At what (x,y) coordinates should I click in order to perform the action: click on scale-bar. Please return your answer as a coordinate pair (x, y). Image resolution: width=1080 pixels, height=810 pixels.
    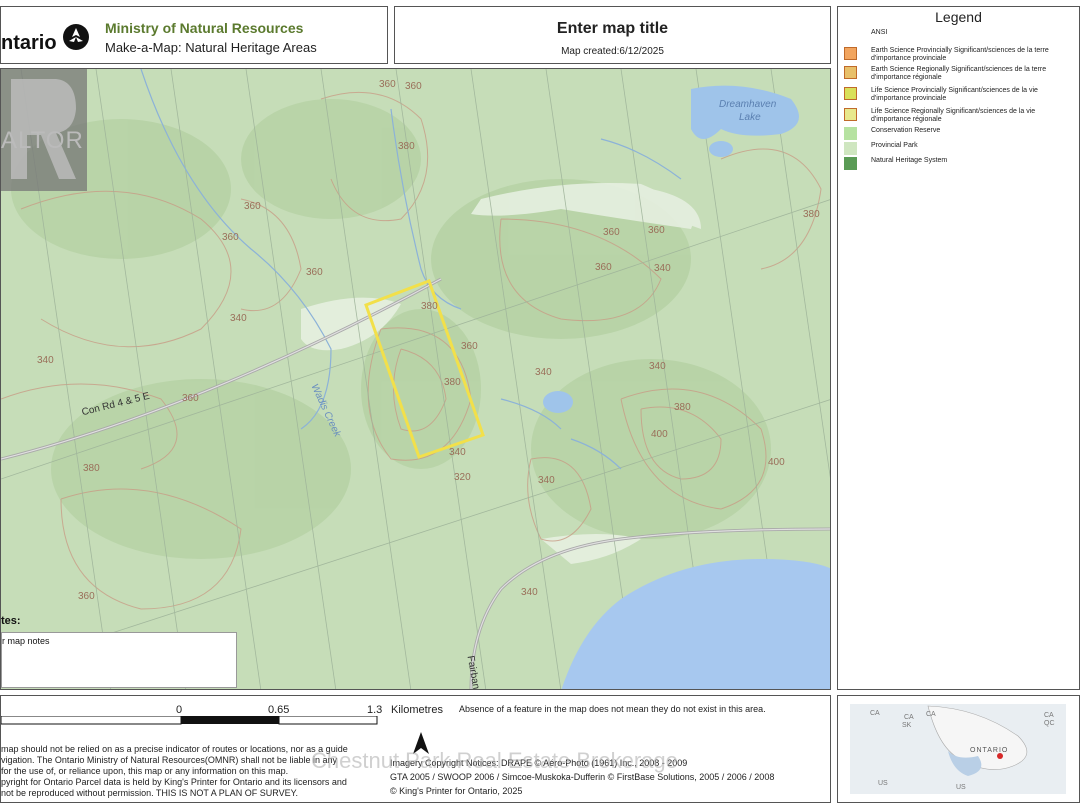
    Looking at the image, I should click on (189, 720).